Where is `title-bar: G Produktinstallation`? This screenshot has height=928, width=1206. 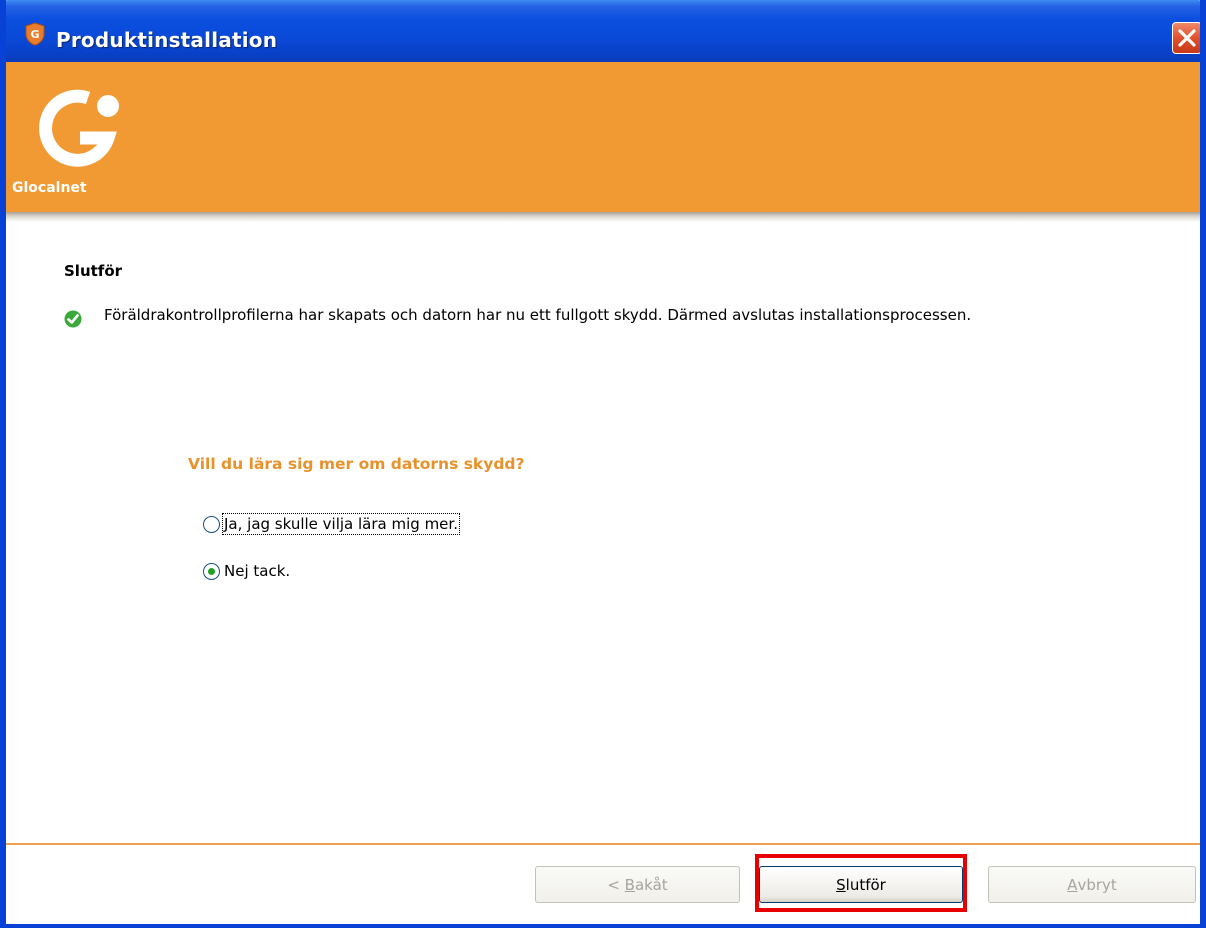
title-bar: G Produktinstallation is located at coordinates (603, 31).